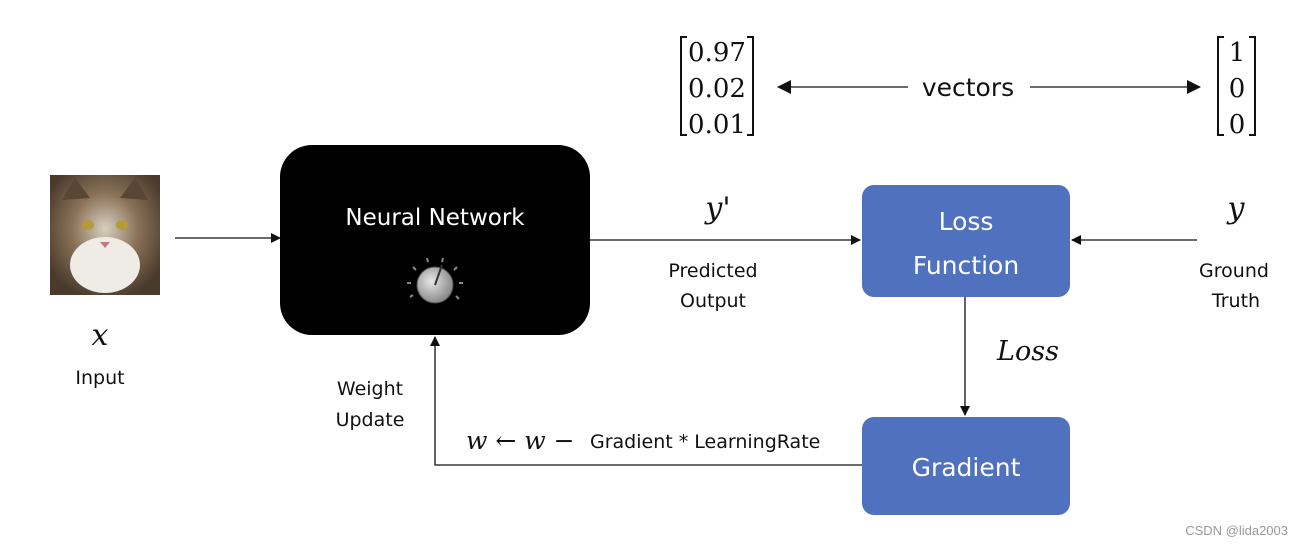 The image size is (1303, 545). What do you see at coordinates (1027, 351) in the screenshot?
I see `loss-edge-label: Loss` at bounding box center [1027, 351].